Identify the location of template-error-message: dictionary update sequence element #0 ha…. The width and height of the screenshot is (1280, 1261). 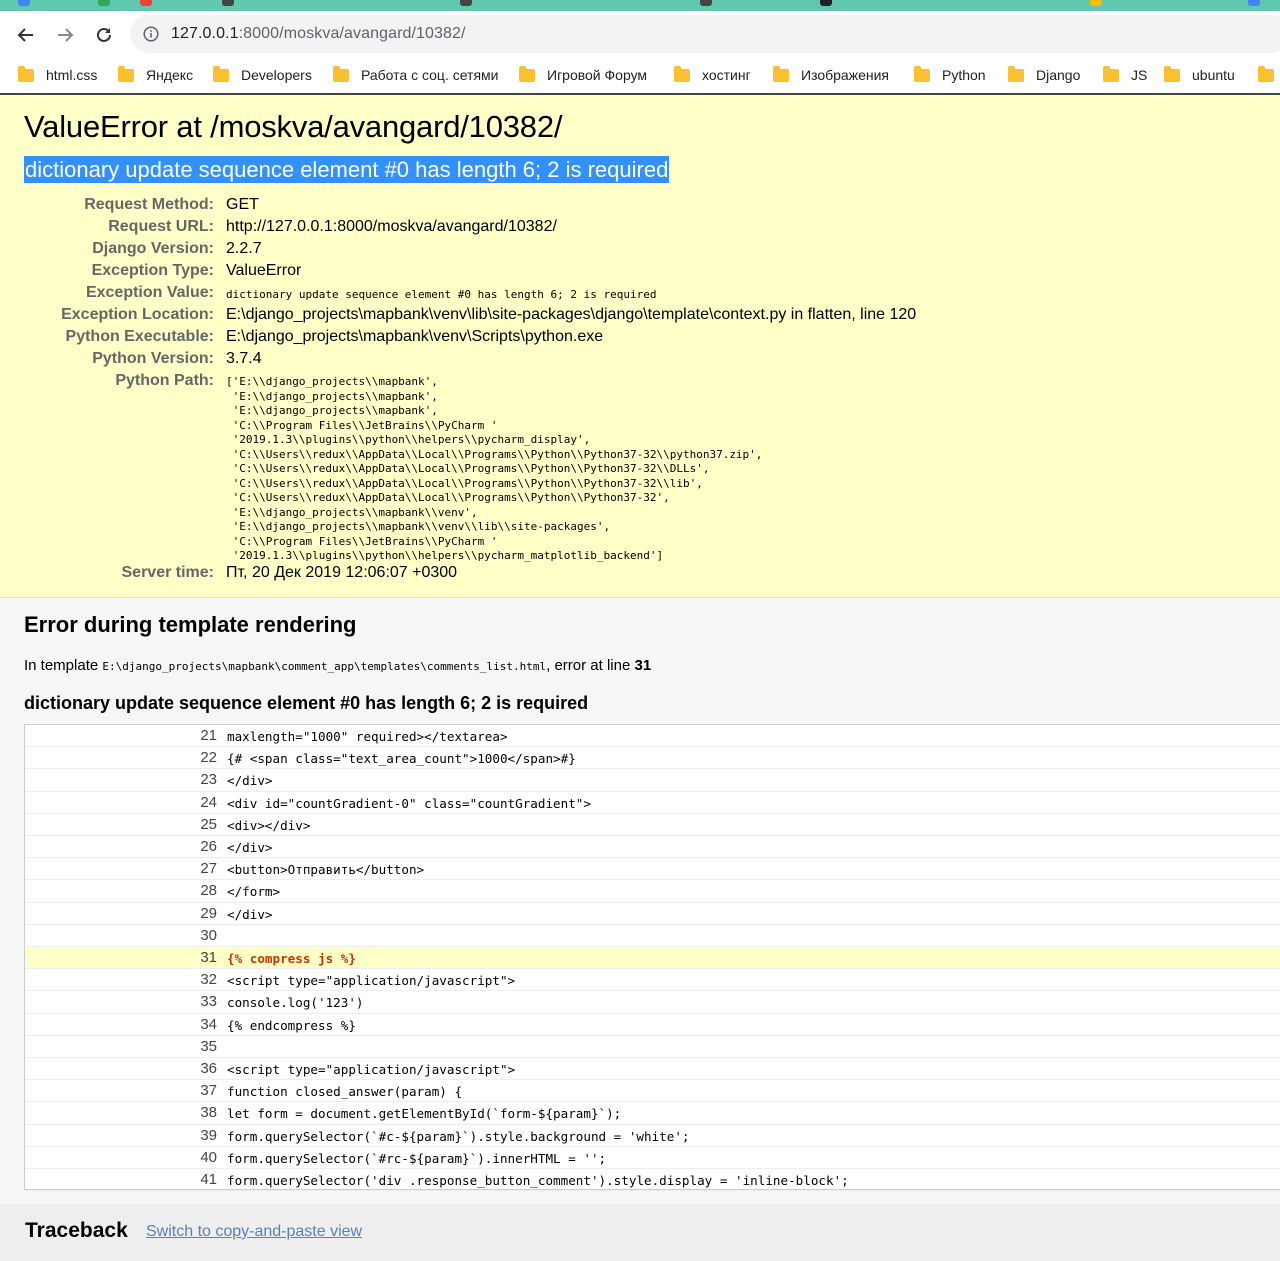
(306, 703).